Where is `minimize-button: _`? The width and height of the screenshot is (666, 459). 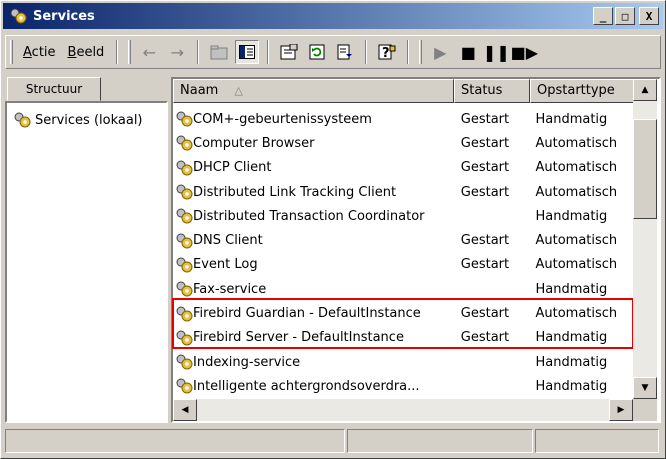
minimize-button: _ is located at coordinates (603, 16).